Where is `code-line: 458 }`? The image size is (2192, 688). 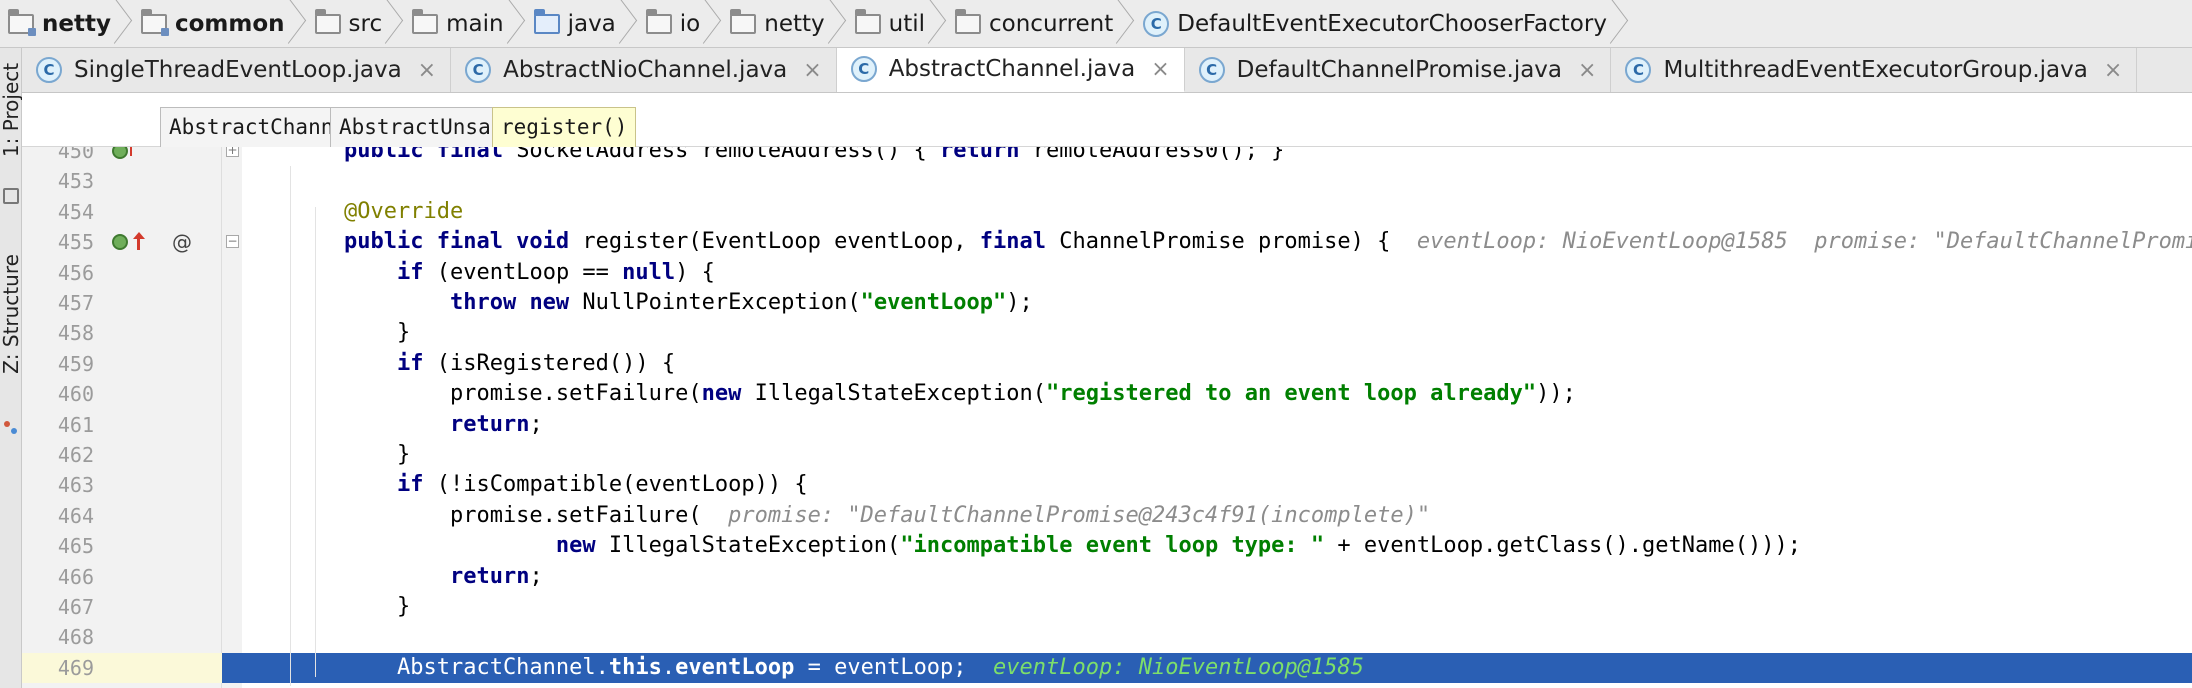 code-line: 458 } is located at coordinates (1107, 333).